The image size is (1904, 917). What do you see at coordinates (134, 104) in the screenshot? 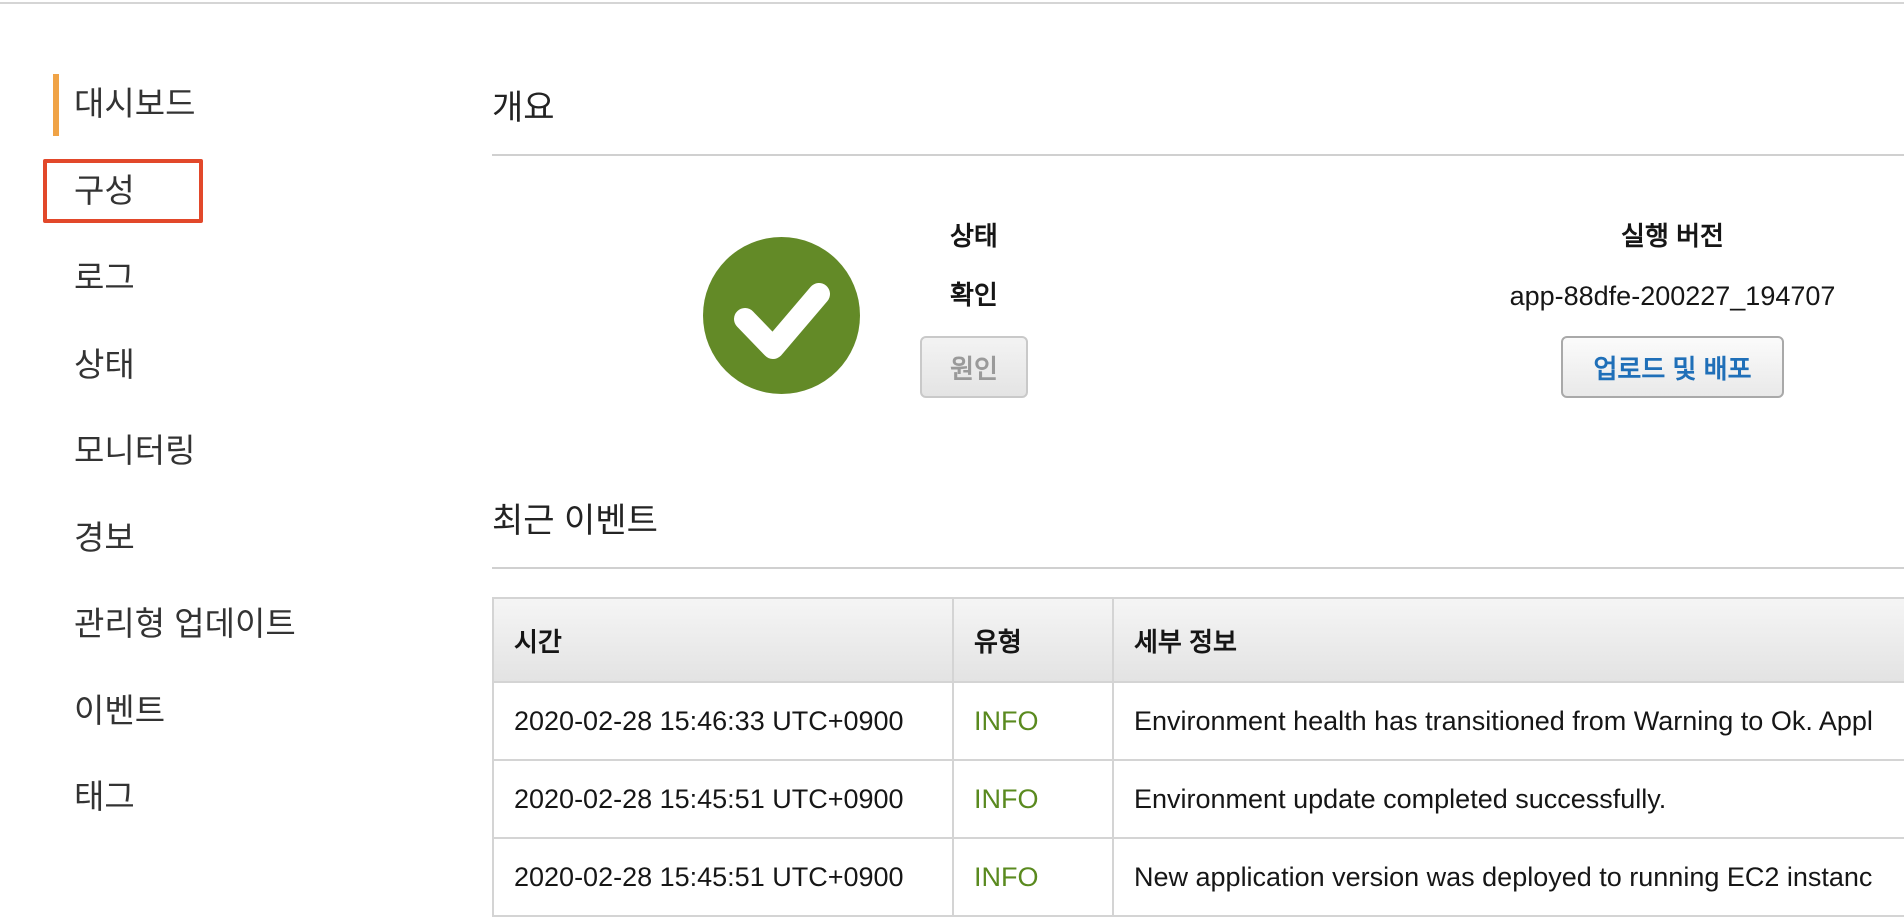
I see `sidebar-item-dashboard: 대시보드` at bounding box center [134, 104].